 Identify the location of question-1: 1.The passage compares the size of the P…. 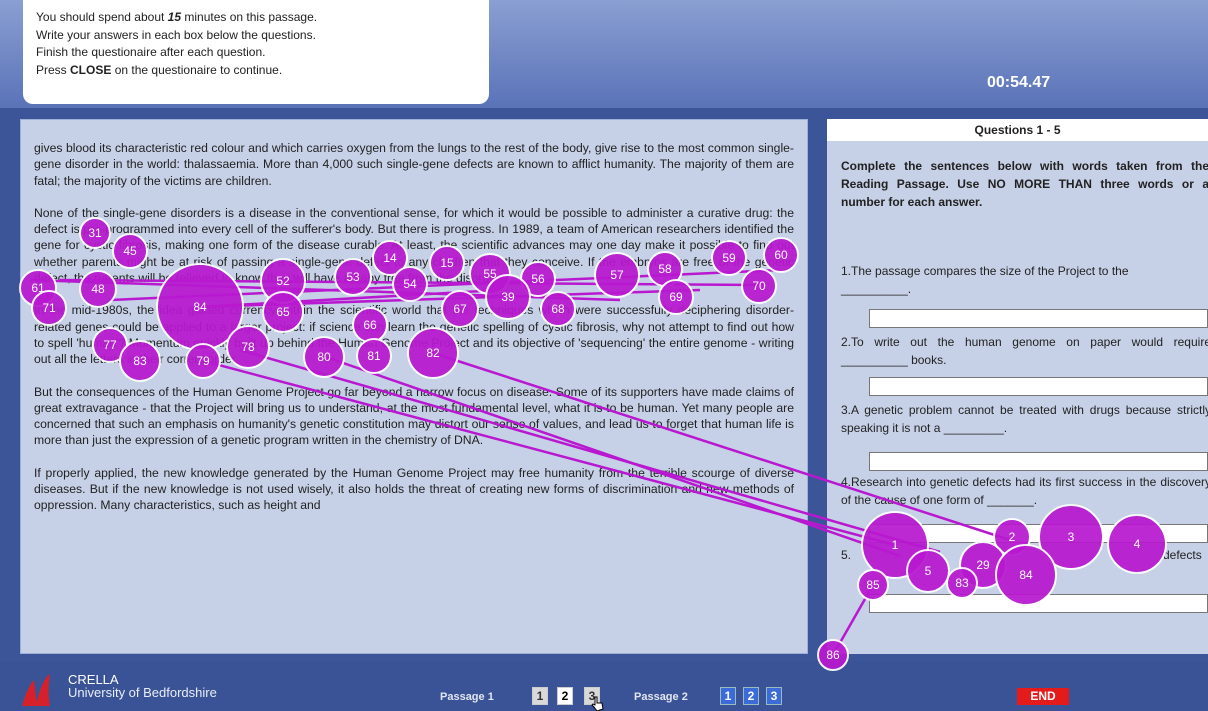
(1024, 280).